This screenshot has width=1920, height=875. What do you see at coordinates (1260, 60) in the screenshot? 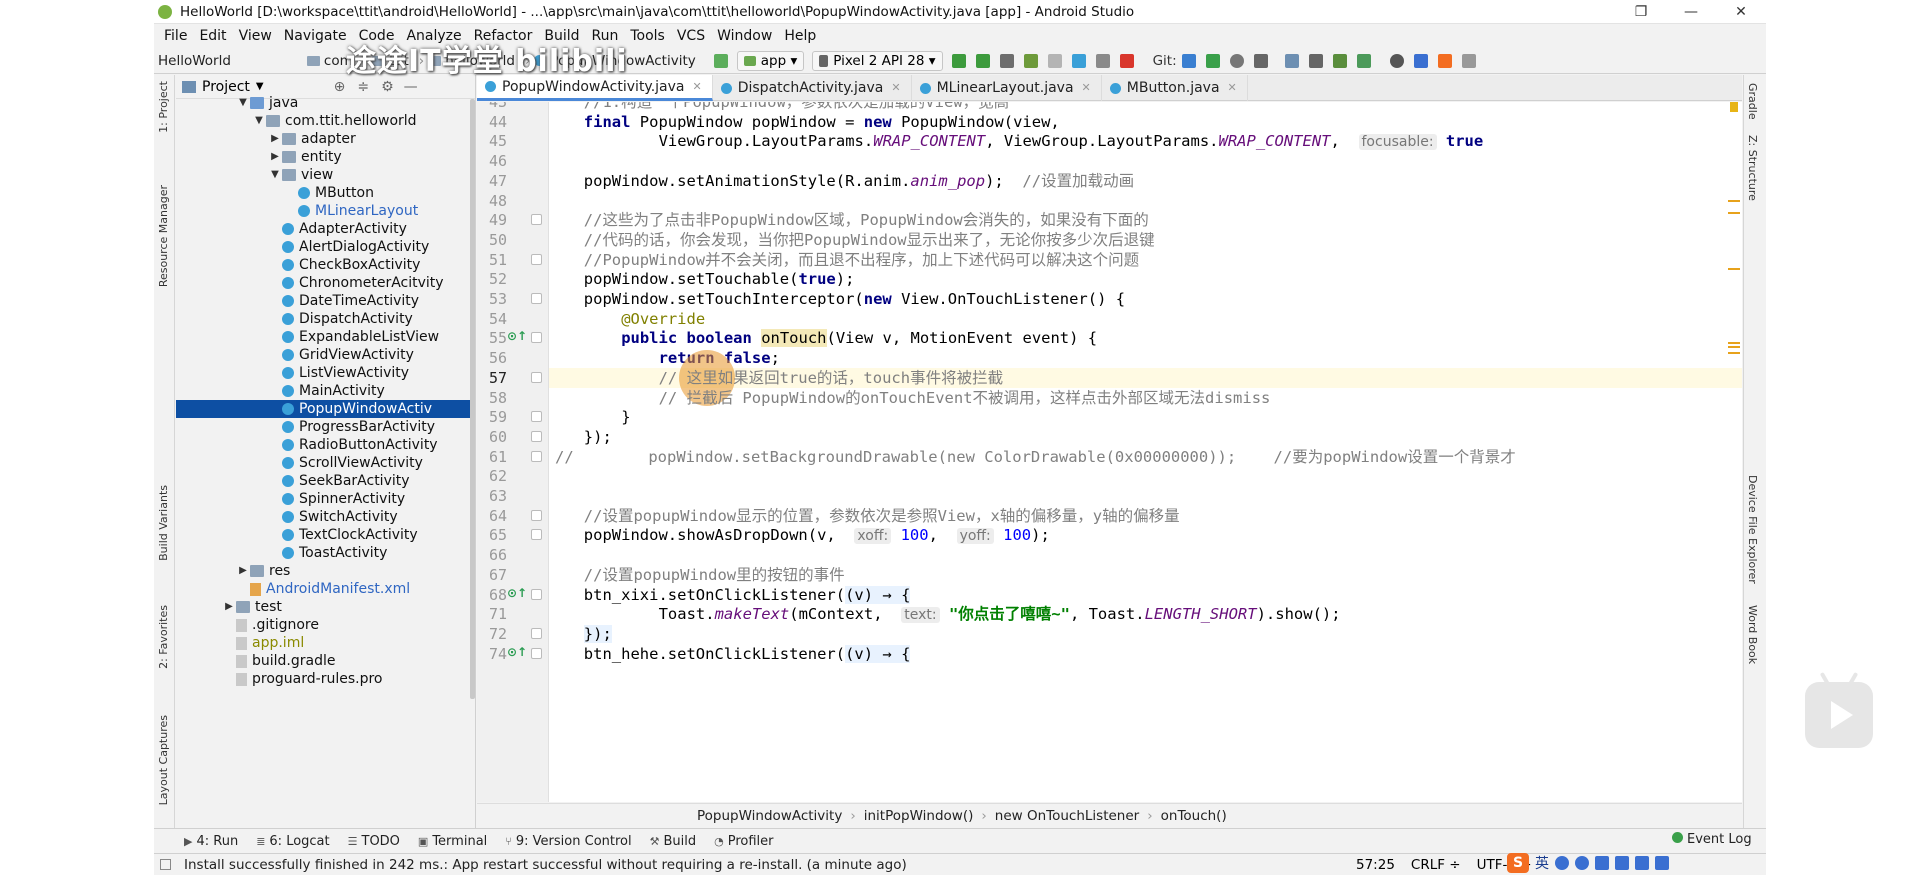
I see `rollback-icon` at bounding box center [1260, 60].